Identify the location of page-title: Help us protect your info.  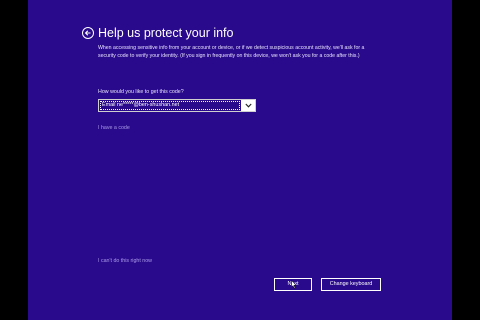
(166, 33).